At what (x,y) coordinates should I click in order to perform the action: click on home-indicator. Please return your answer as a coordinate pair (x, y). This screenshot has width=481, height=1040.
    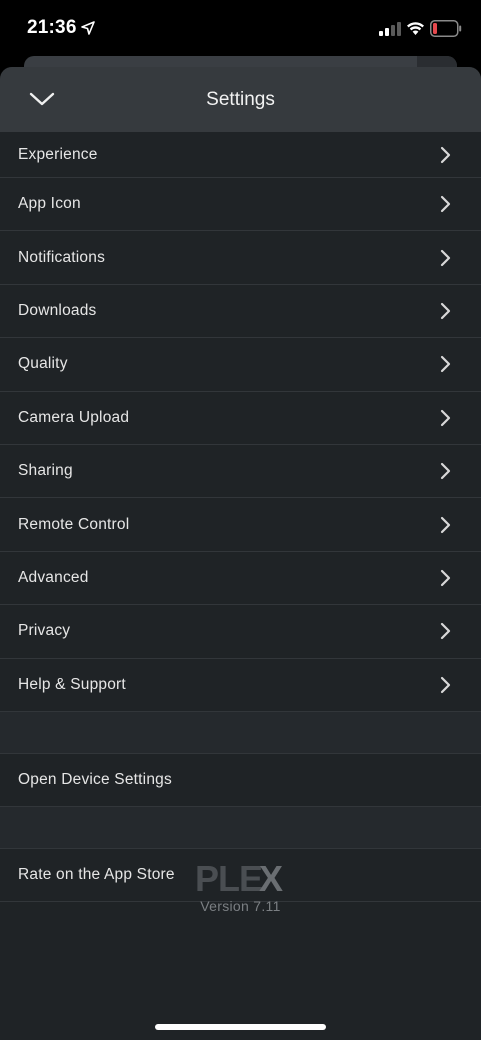
    Looking at the image, I should click on (240, 1027).